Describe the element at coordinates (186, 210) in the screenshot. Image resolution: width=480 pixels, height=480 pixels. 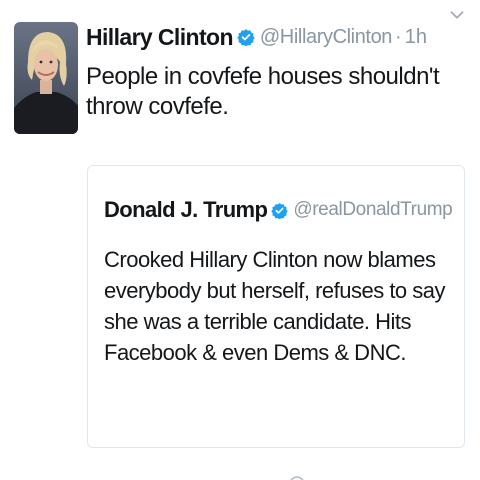
I see `quoted-display-name: Donald J. Trump` at that location.